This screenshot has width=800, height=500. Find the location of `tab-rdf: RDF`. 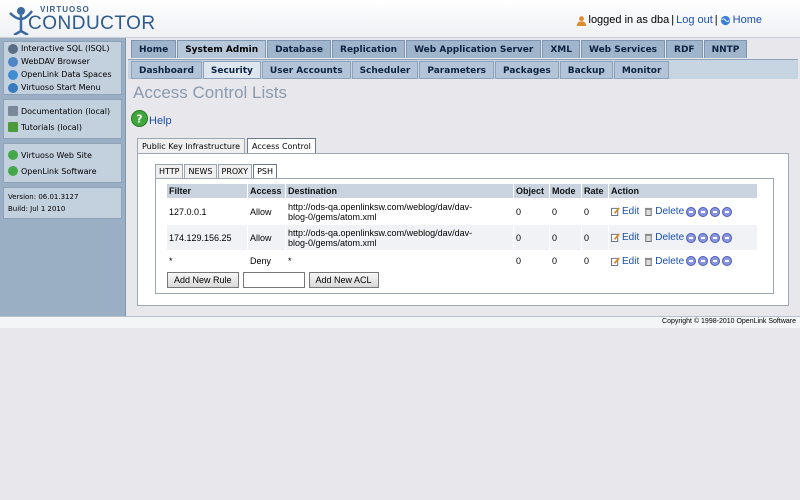

tab-rdf: RDF is located at coordinates (684, 49).